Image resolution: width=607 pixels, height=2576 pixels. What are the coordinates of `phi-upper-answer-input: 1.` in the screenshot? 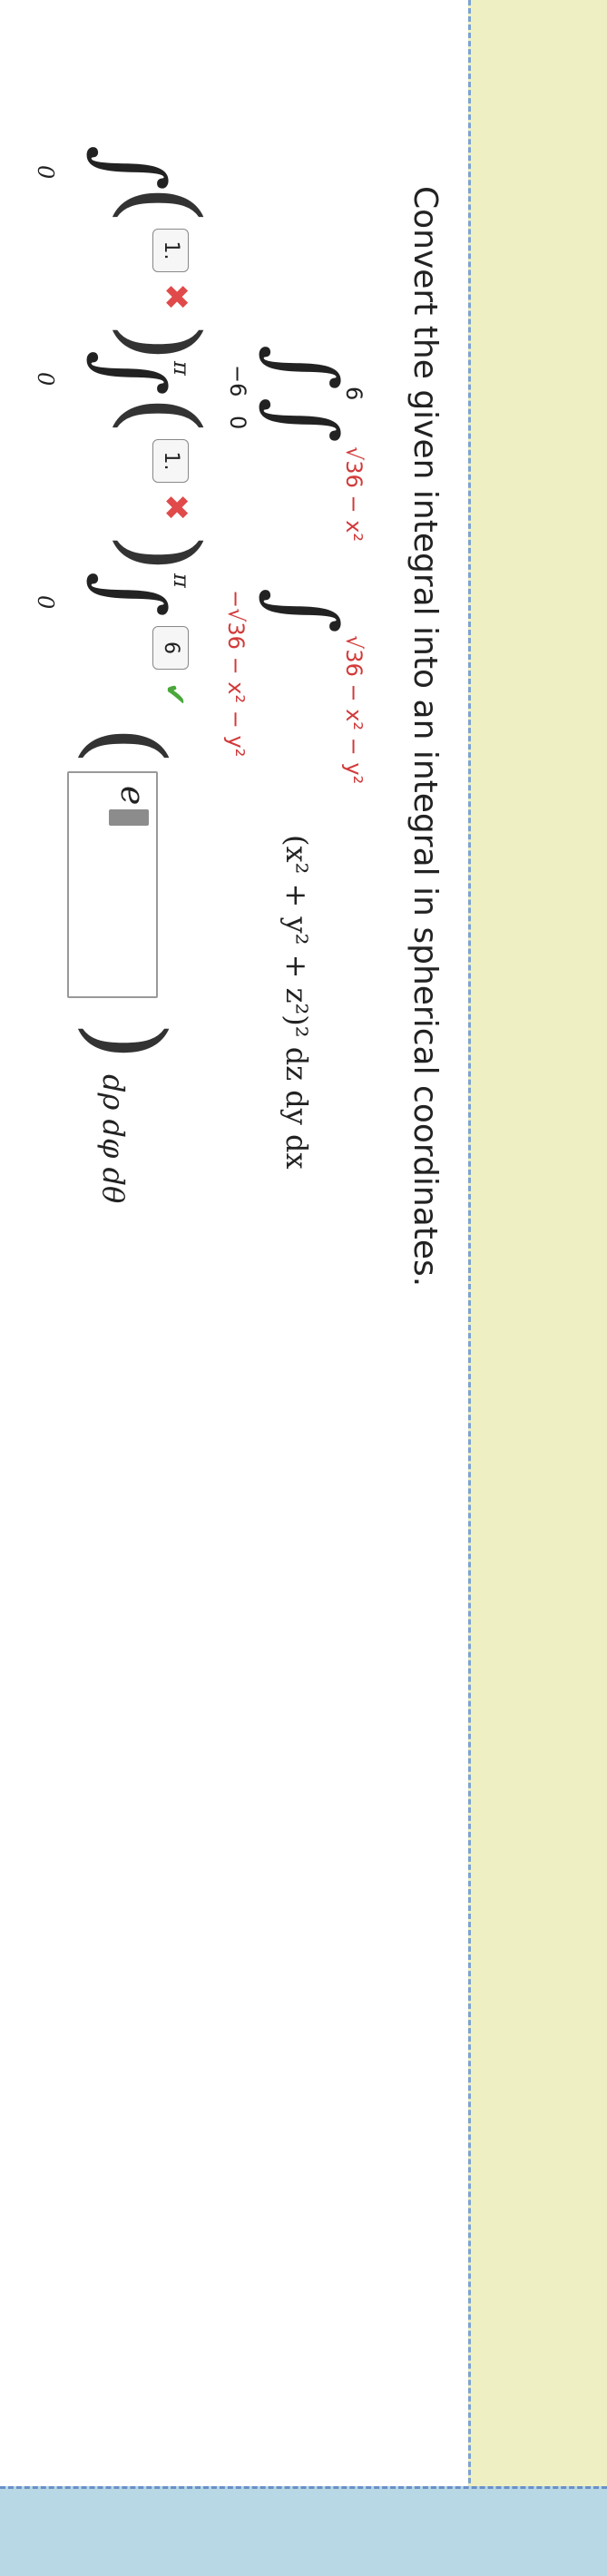 It's located at (170, 461).